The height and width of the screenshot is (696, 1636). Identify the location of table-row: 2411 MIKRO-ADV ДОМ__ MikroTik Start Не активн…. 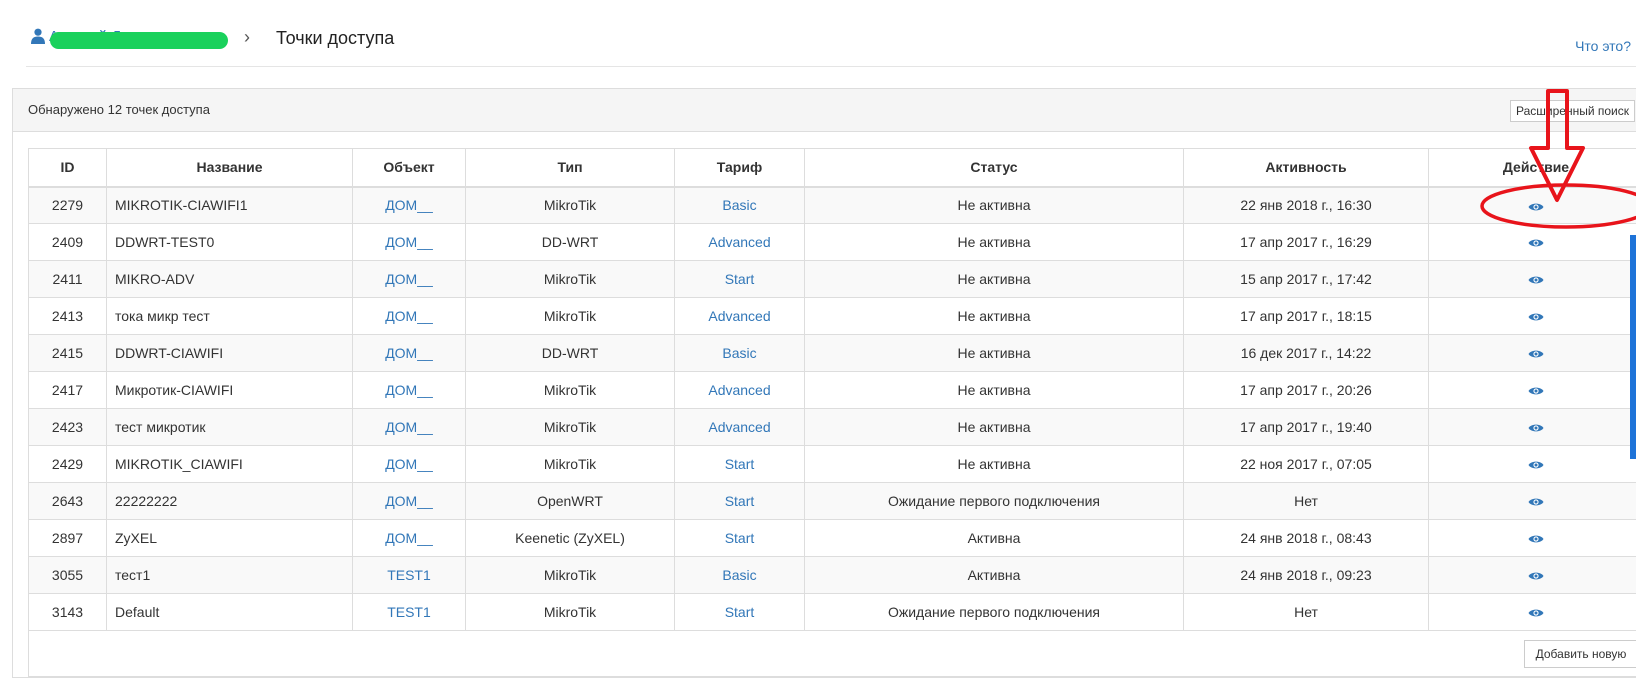
(832, 279).